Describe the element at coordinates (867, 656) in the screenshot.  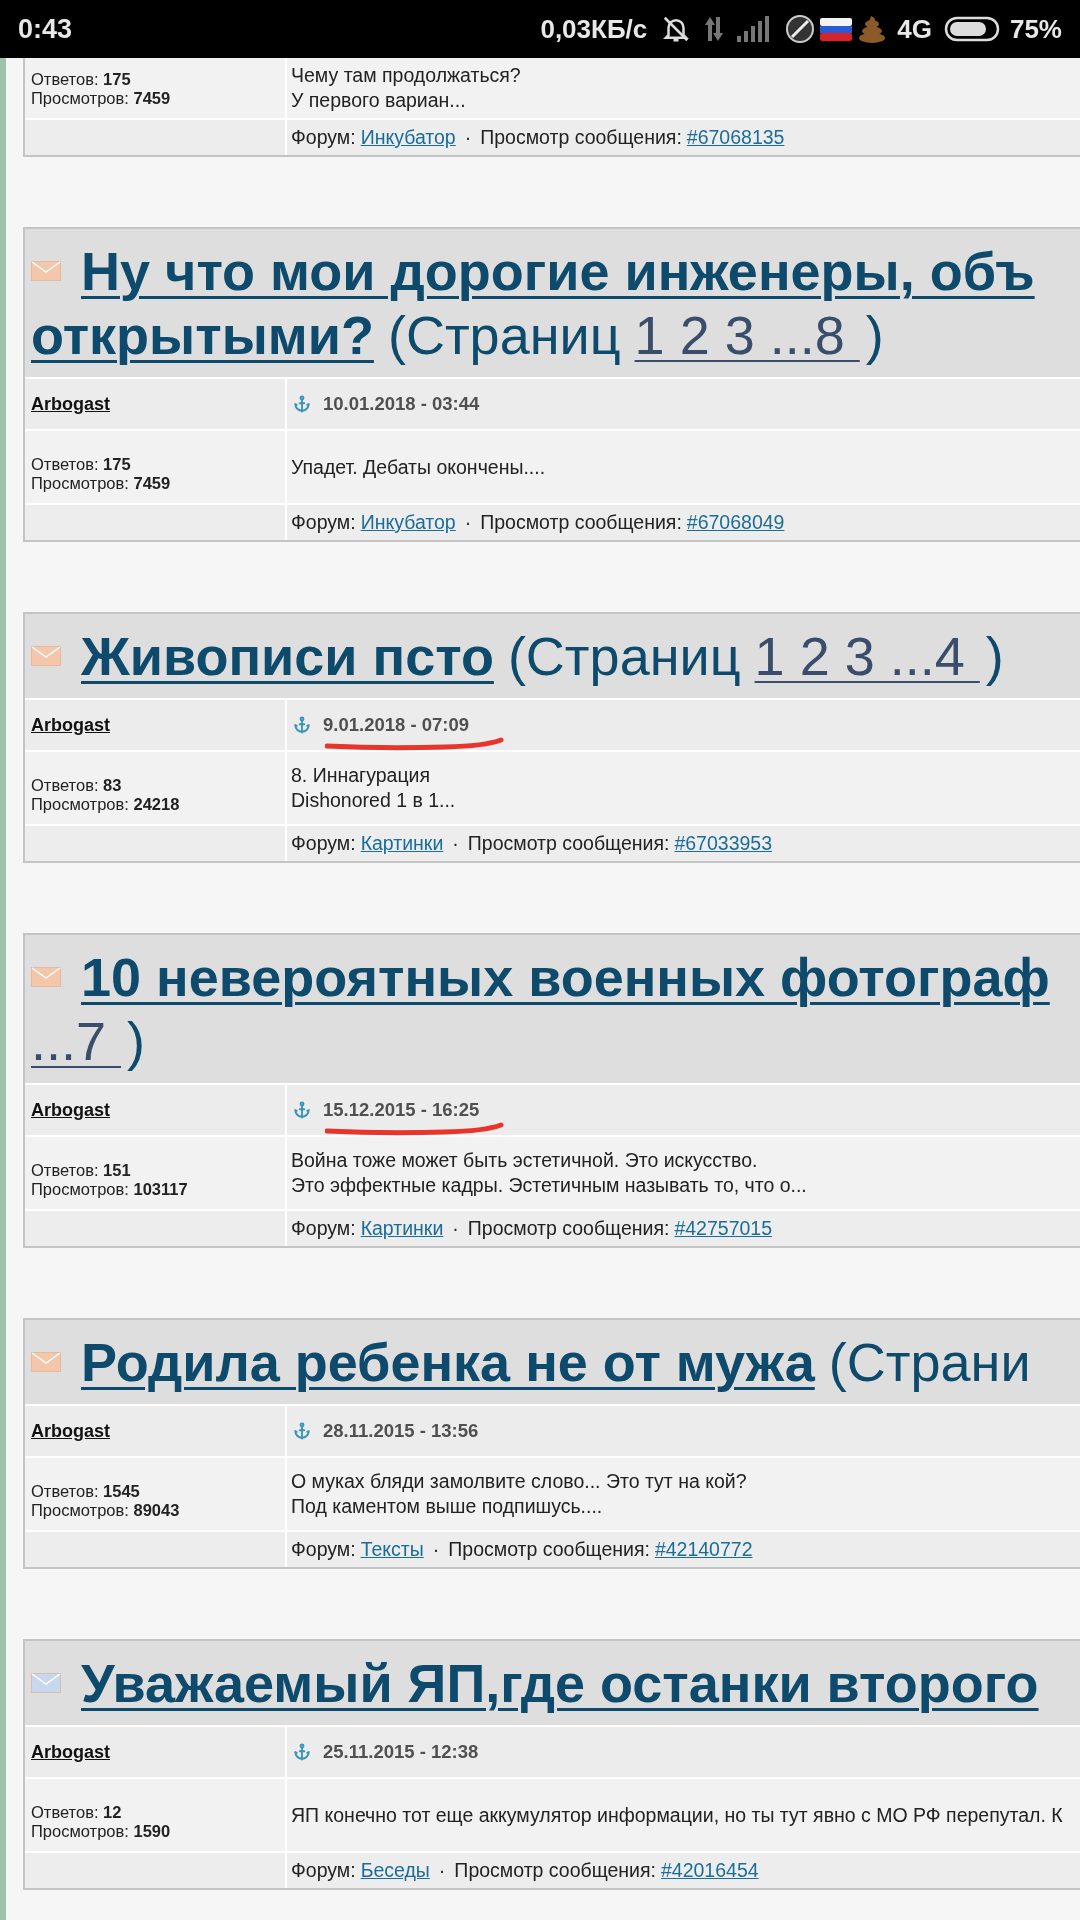
I see `page-links: 1 2 3 ...4` at that location.